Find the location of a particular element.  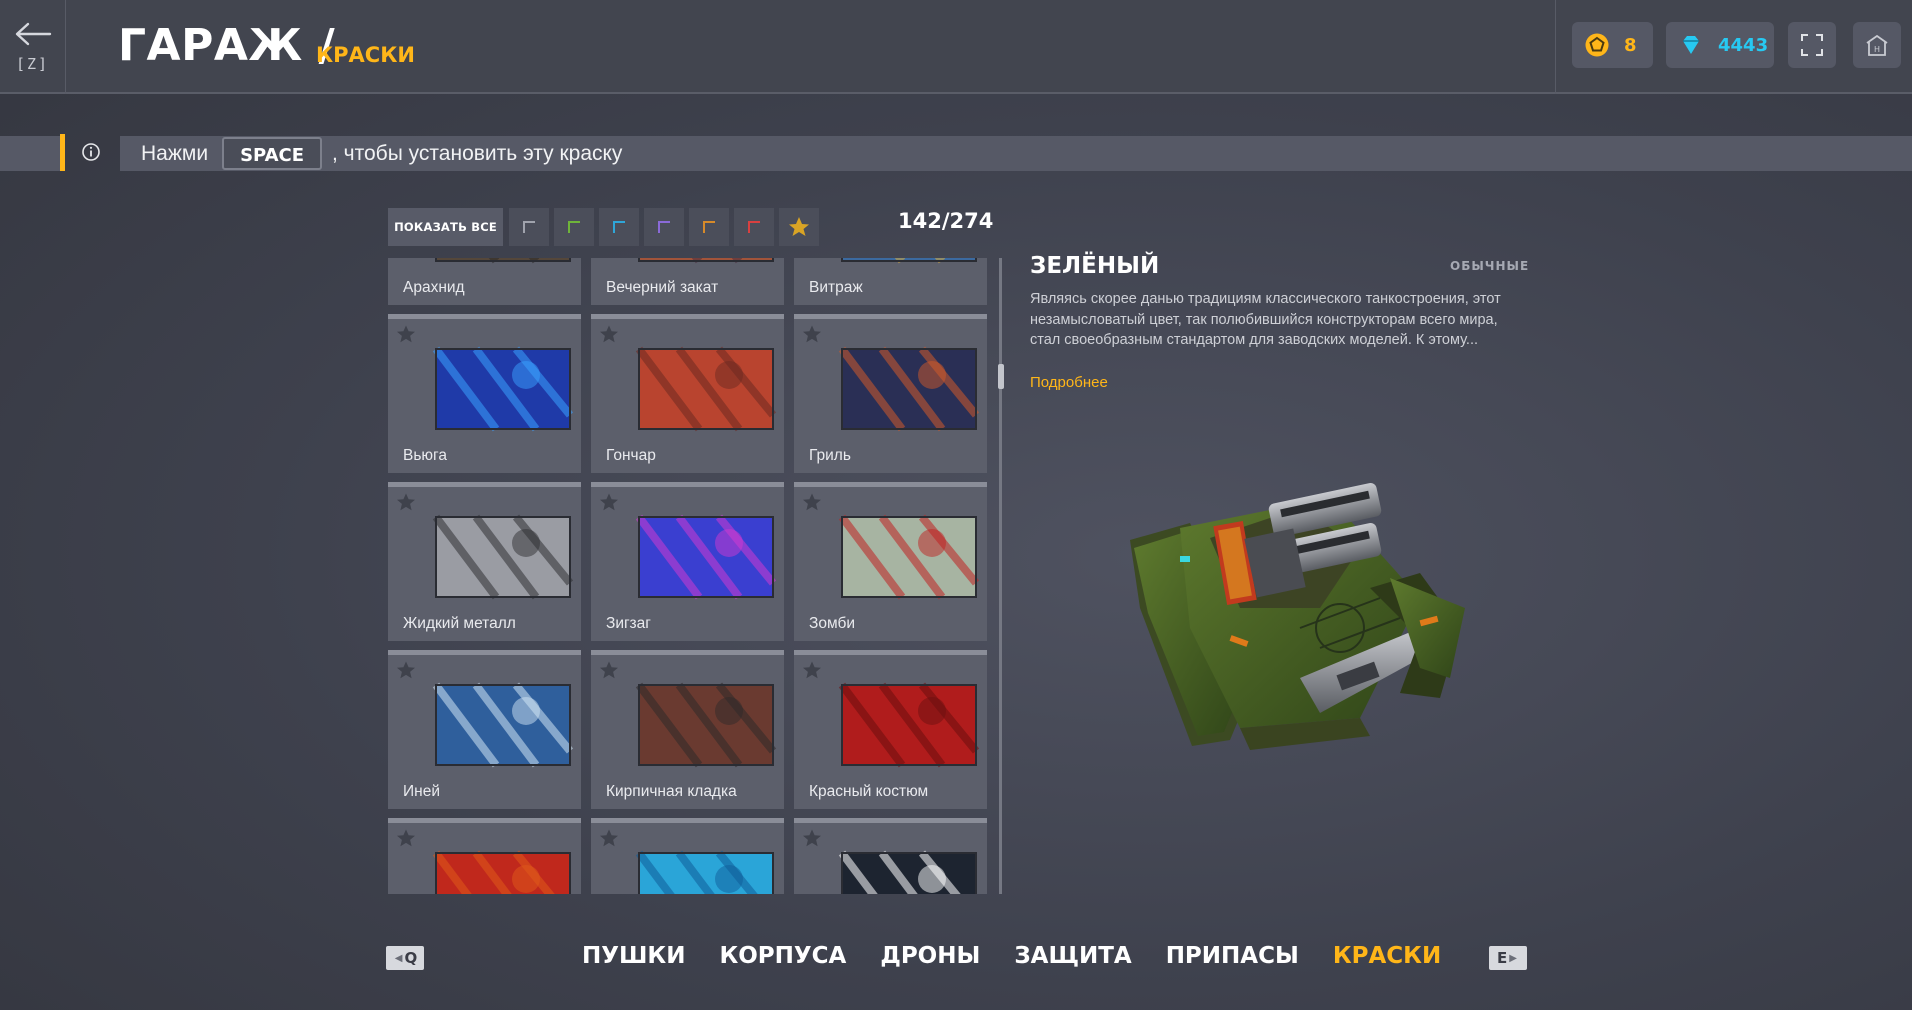

prev-tab-key: ◀ Q is located at coordinates (405, 958).